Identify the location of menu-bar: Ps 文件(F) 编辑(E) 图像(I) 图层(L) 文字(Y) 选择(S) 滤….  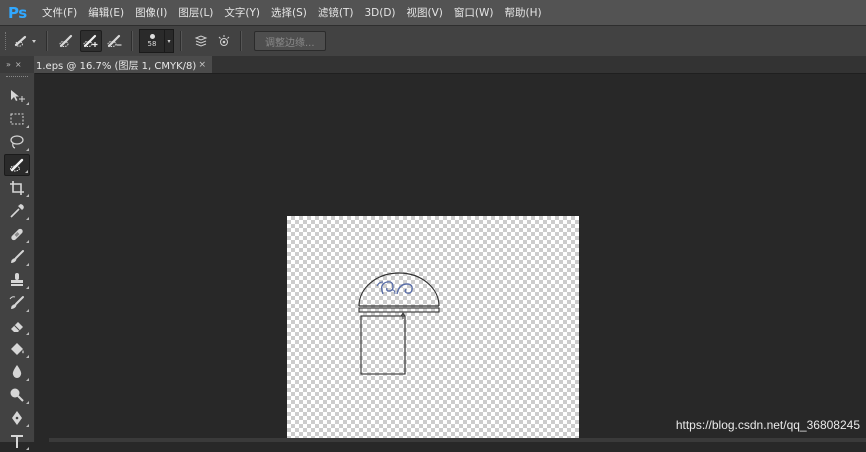
(433, 12).